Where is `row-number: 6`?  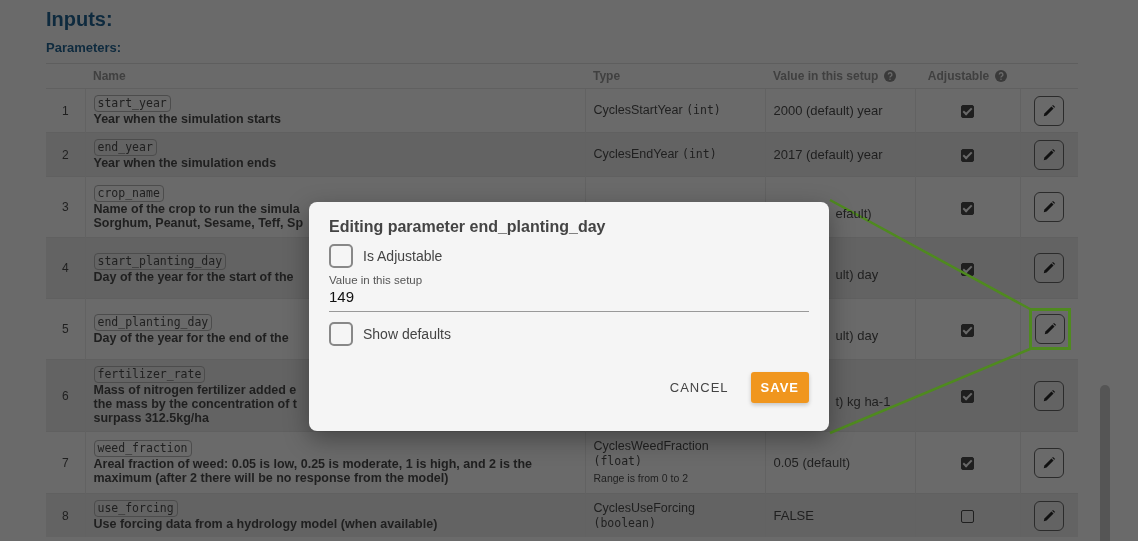
row-number: 6 is located at coordinates (65, 395).